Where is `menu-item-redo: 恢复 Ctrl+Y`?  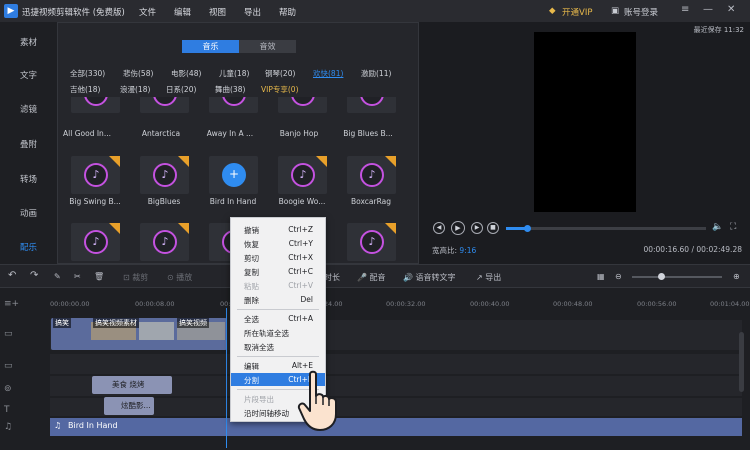
menu-item-redo: 恢复 Ctrl+Y is located at coordinates (278, 243).